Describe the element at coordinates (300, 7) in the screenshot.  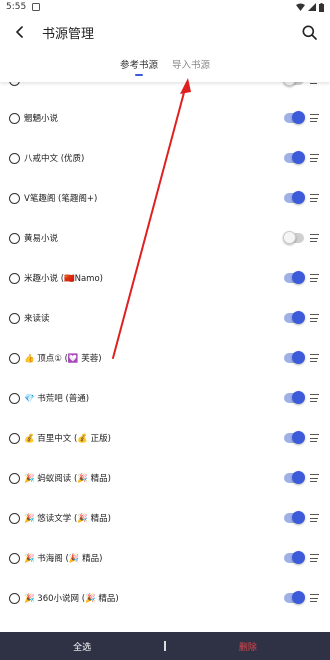
I see `wifi-icon` at that location.